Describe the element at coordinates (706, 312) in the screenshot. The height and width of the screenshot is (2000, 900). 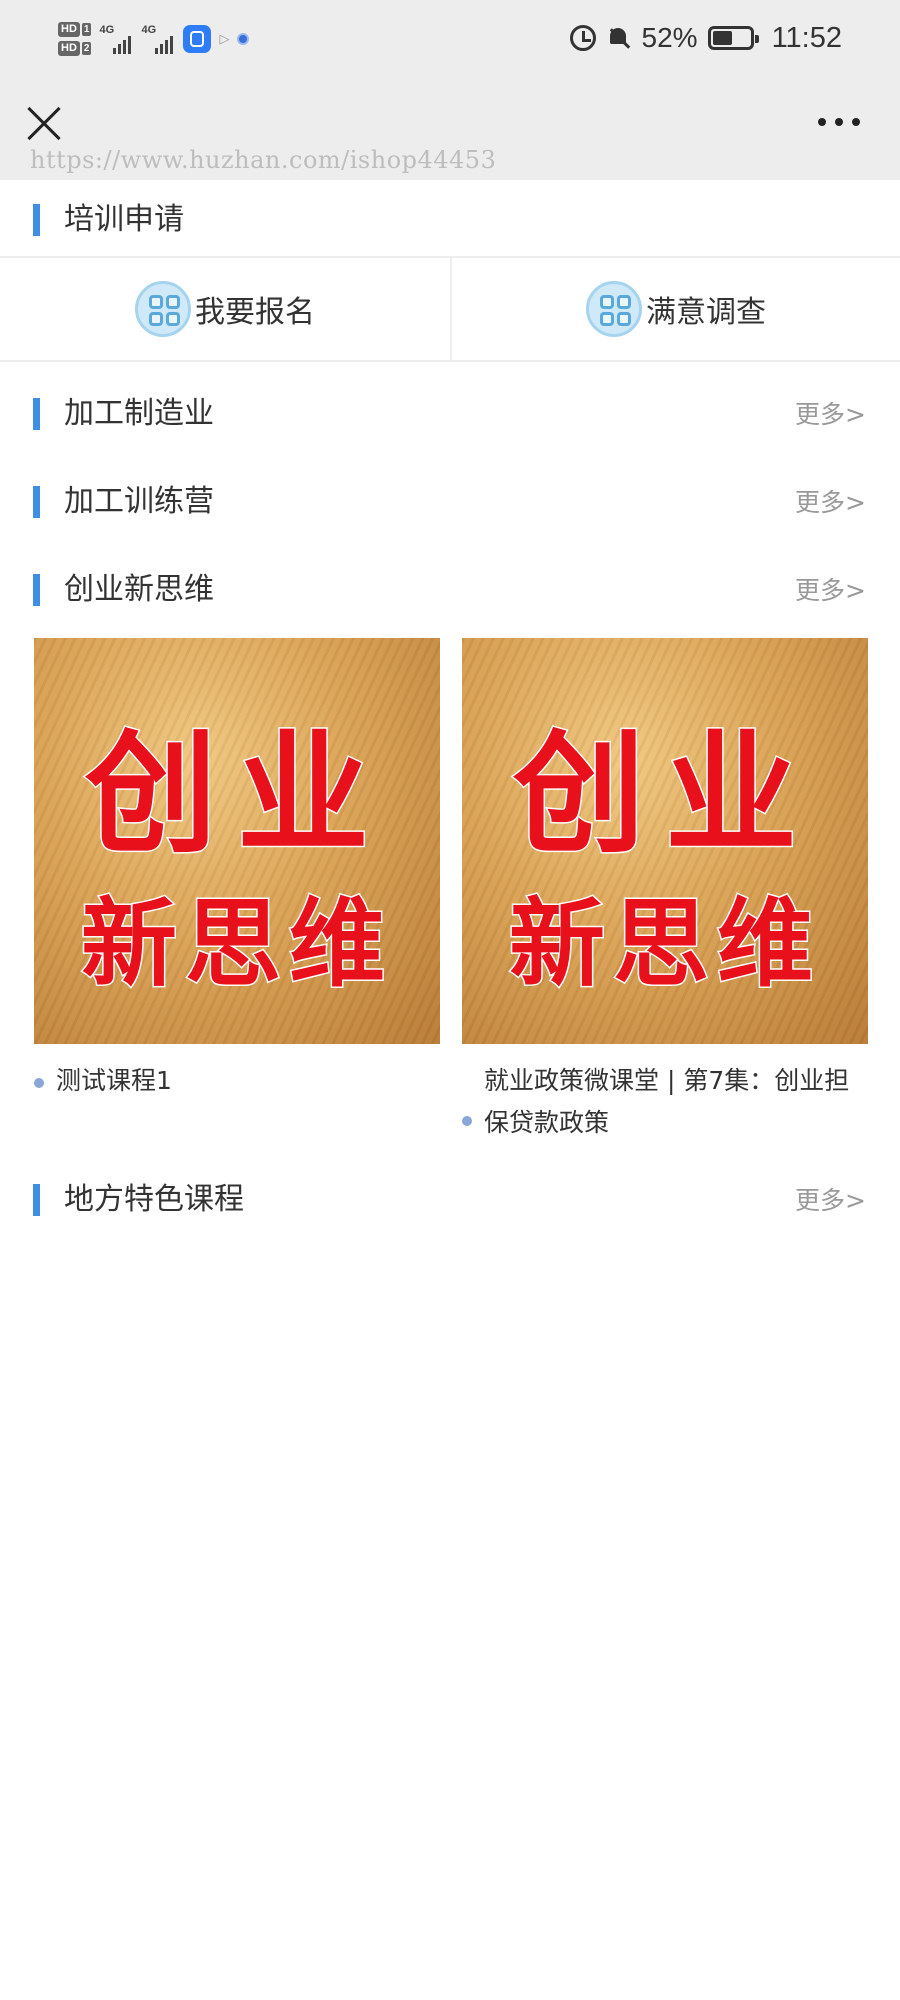
I see `survey-label: 满意调查` at that location.